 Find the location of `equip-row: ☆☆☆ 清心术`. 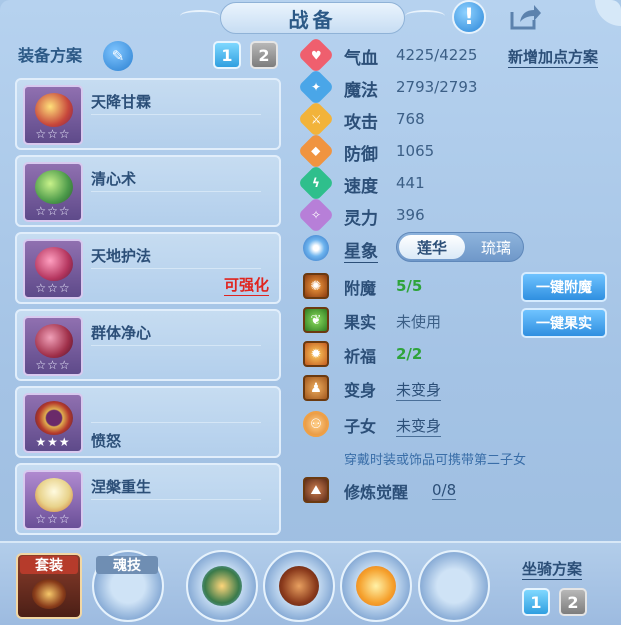

equip-row: ☆☆☆ 清心术 is located at coordinates (148, 191).